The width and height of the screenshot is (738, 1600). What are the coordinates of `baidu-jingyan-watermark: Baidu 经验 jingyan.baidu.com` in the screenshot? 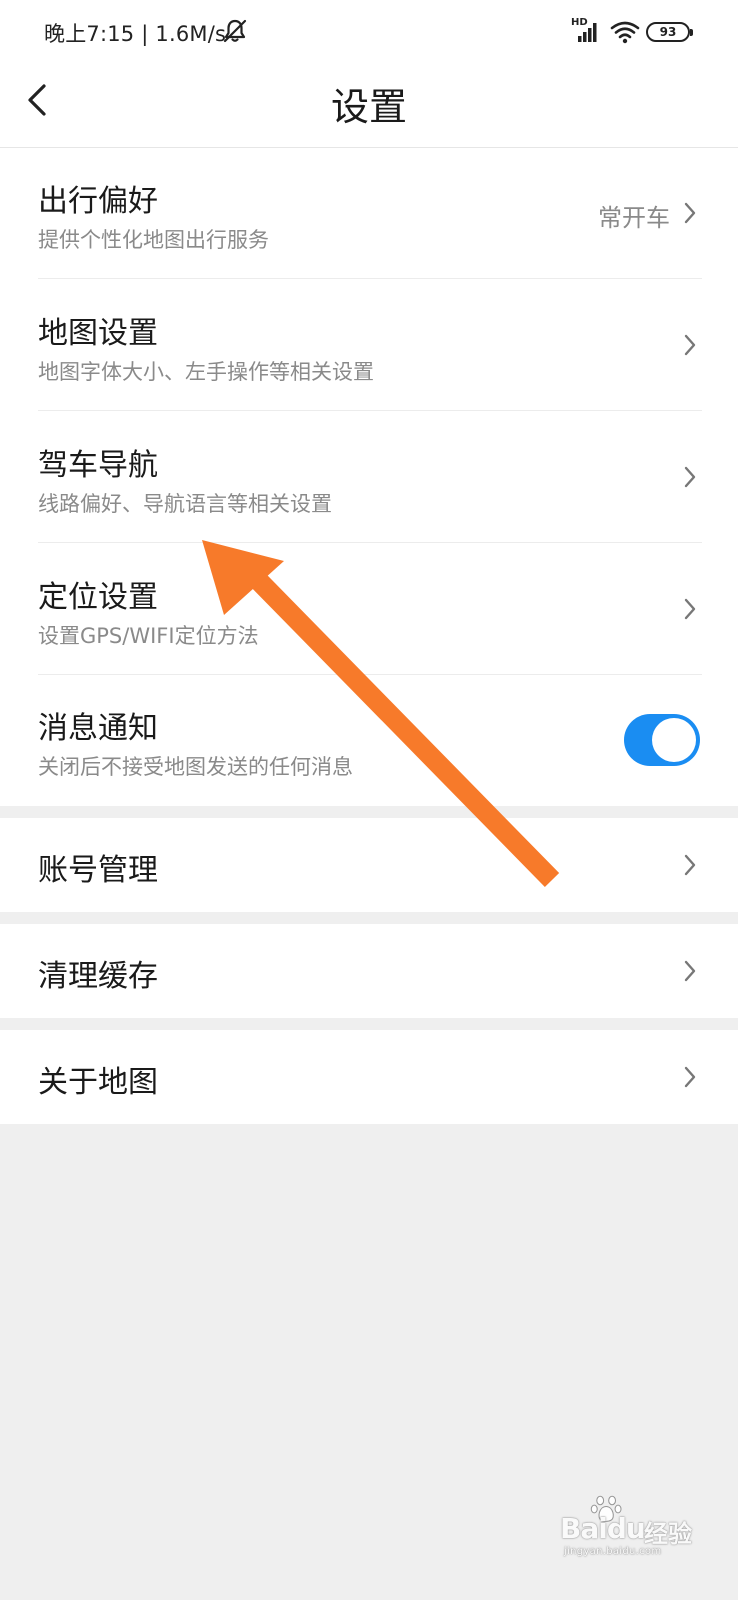 It's located at (635, 1527).